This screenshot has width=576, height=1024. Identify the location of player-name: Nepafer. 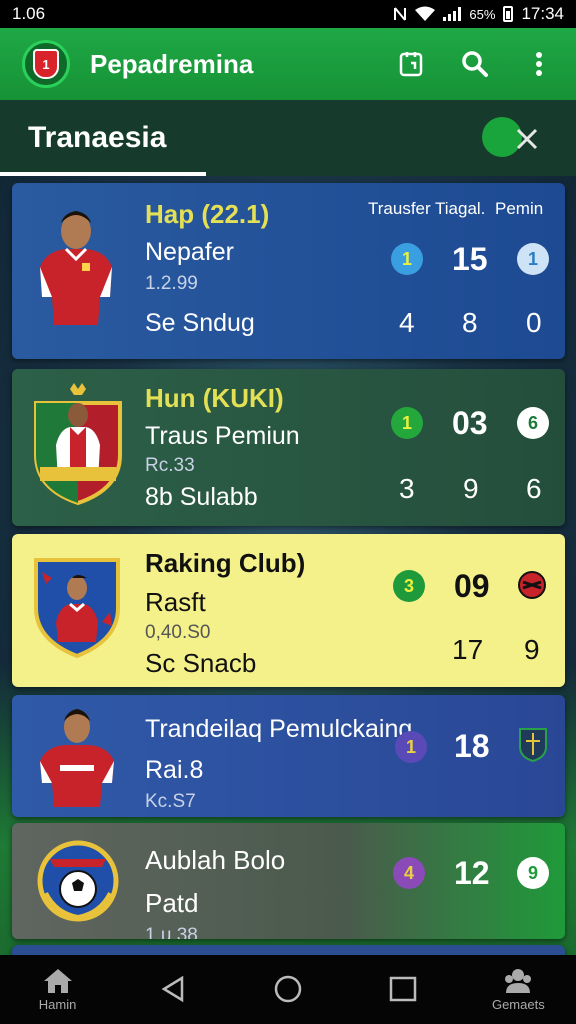
(189, 252).